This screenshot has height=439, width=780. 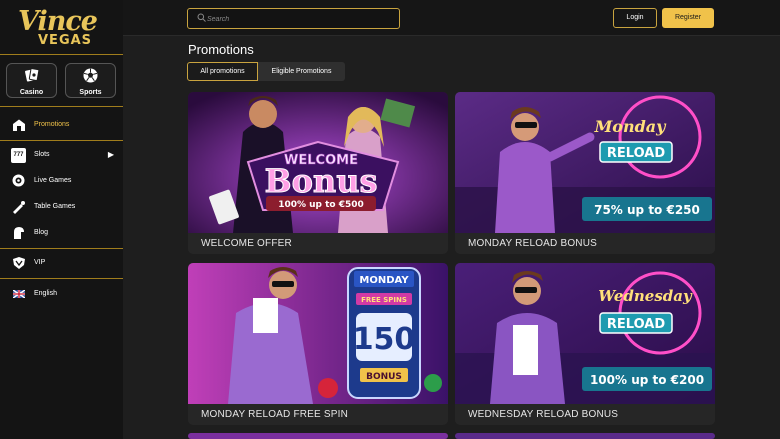 I want to click on register-button: Register, so click(x=688, y=18).